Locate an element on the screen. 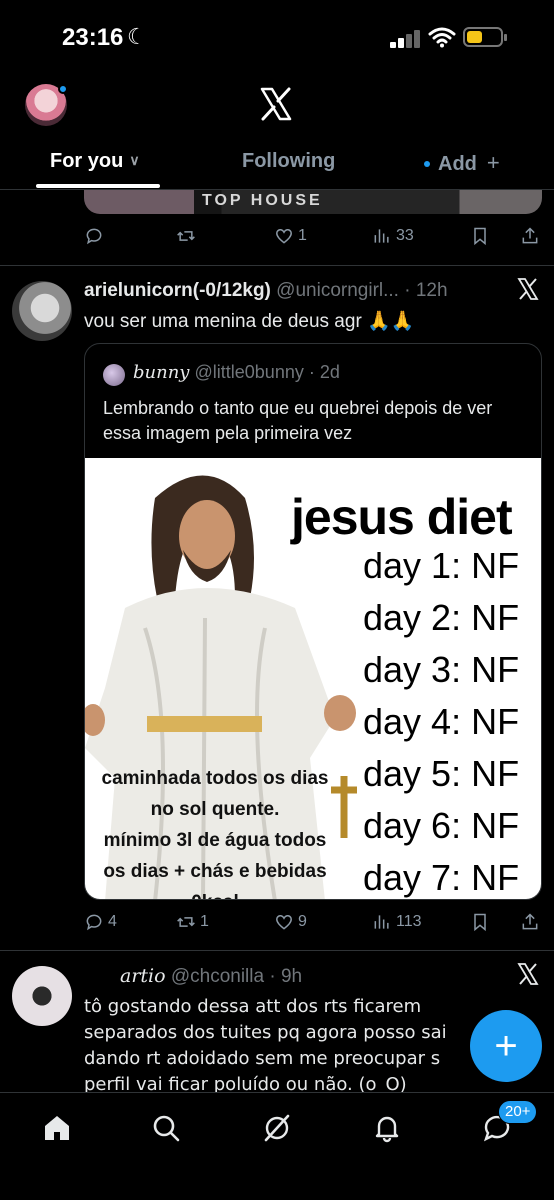  meme-day: day 6: NF is located at coordinates (441, 825).